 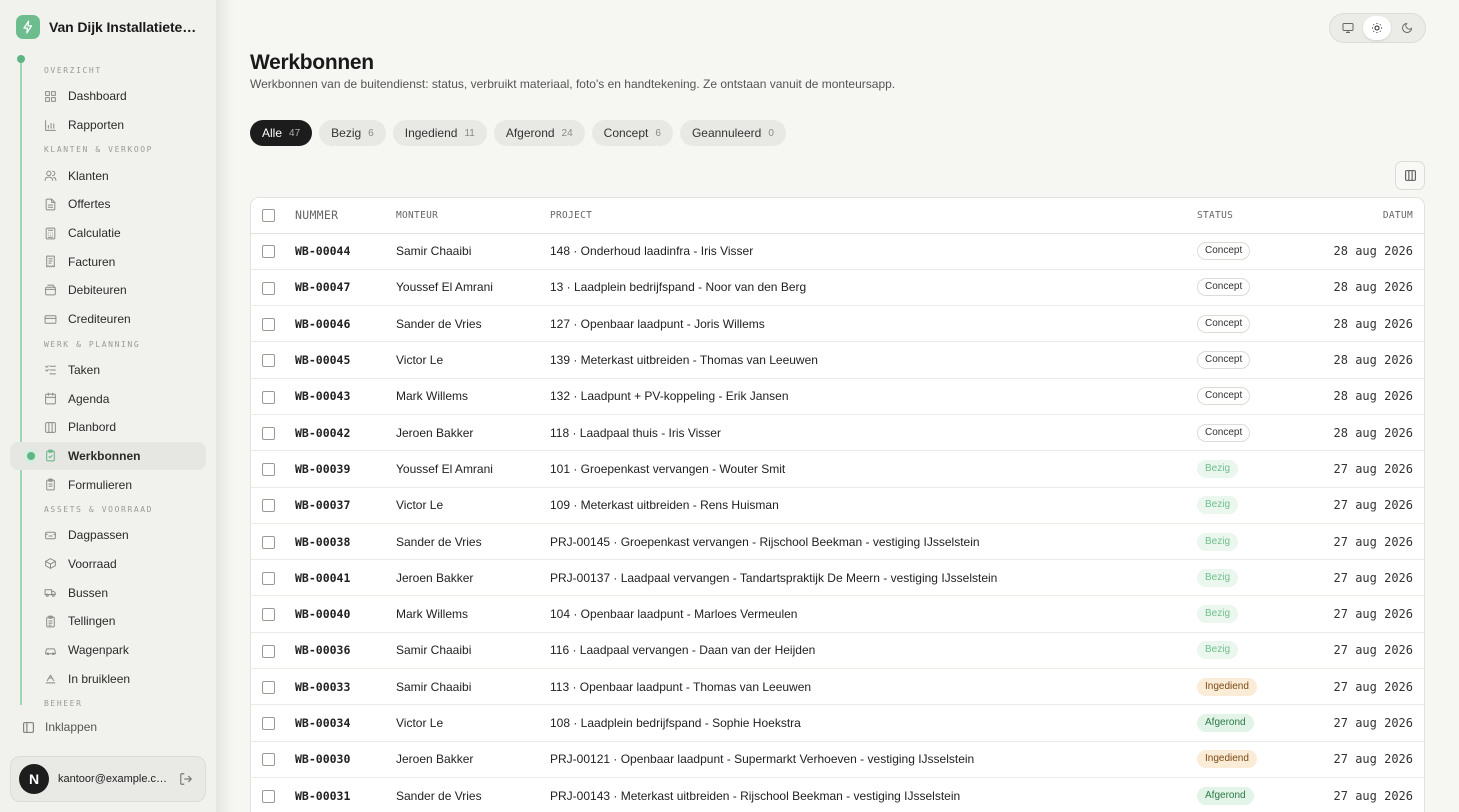 What do you see at coordinates (632, 133) in the screenshot?
I see `tab-concept: Concept 6` at bounding box center [632, 133].